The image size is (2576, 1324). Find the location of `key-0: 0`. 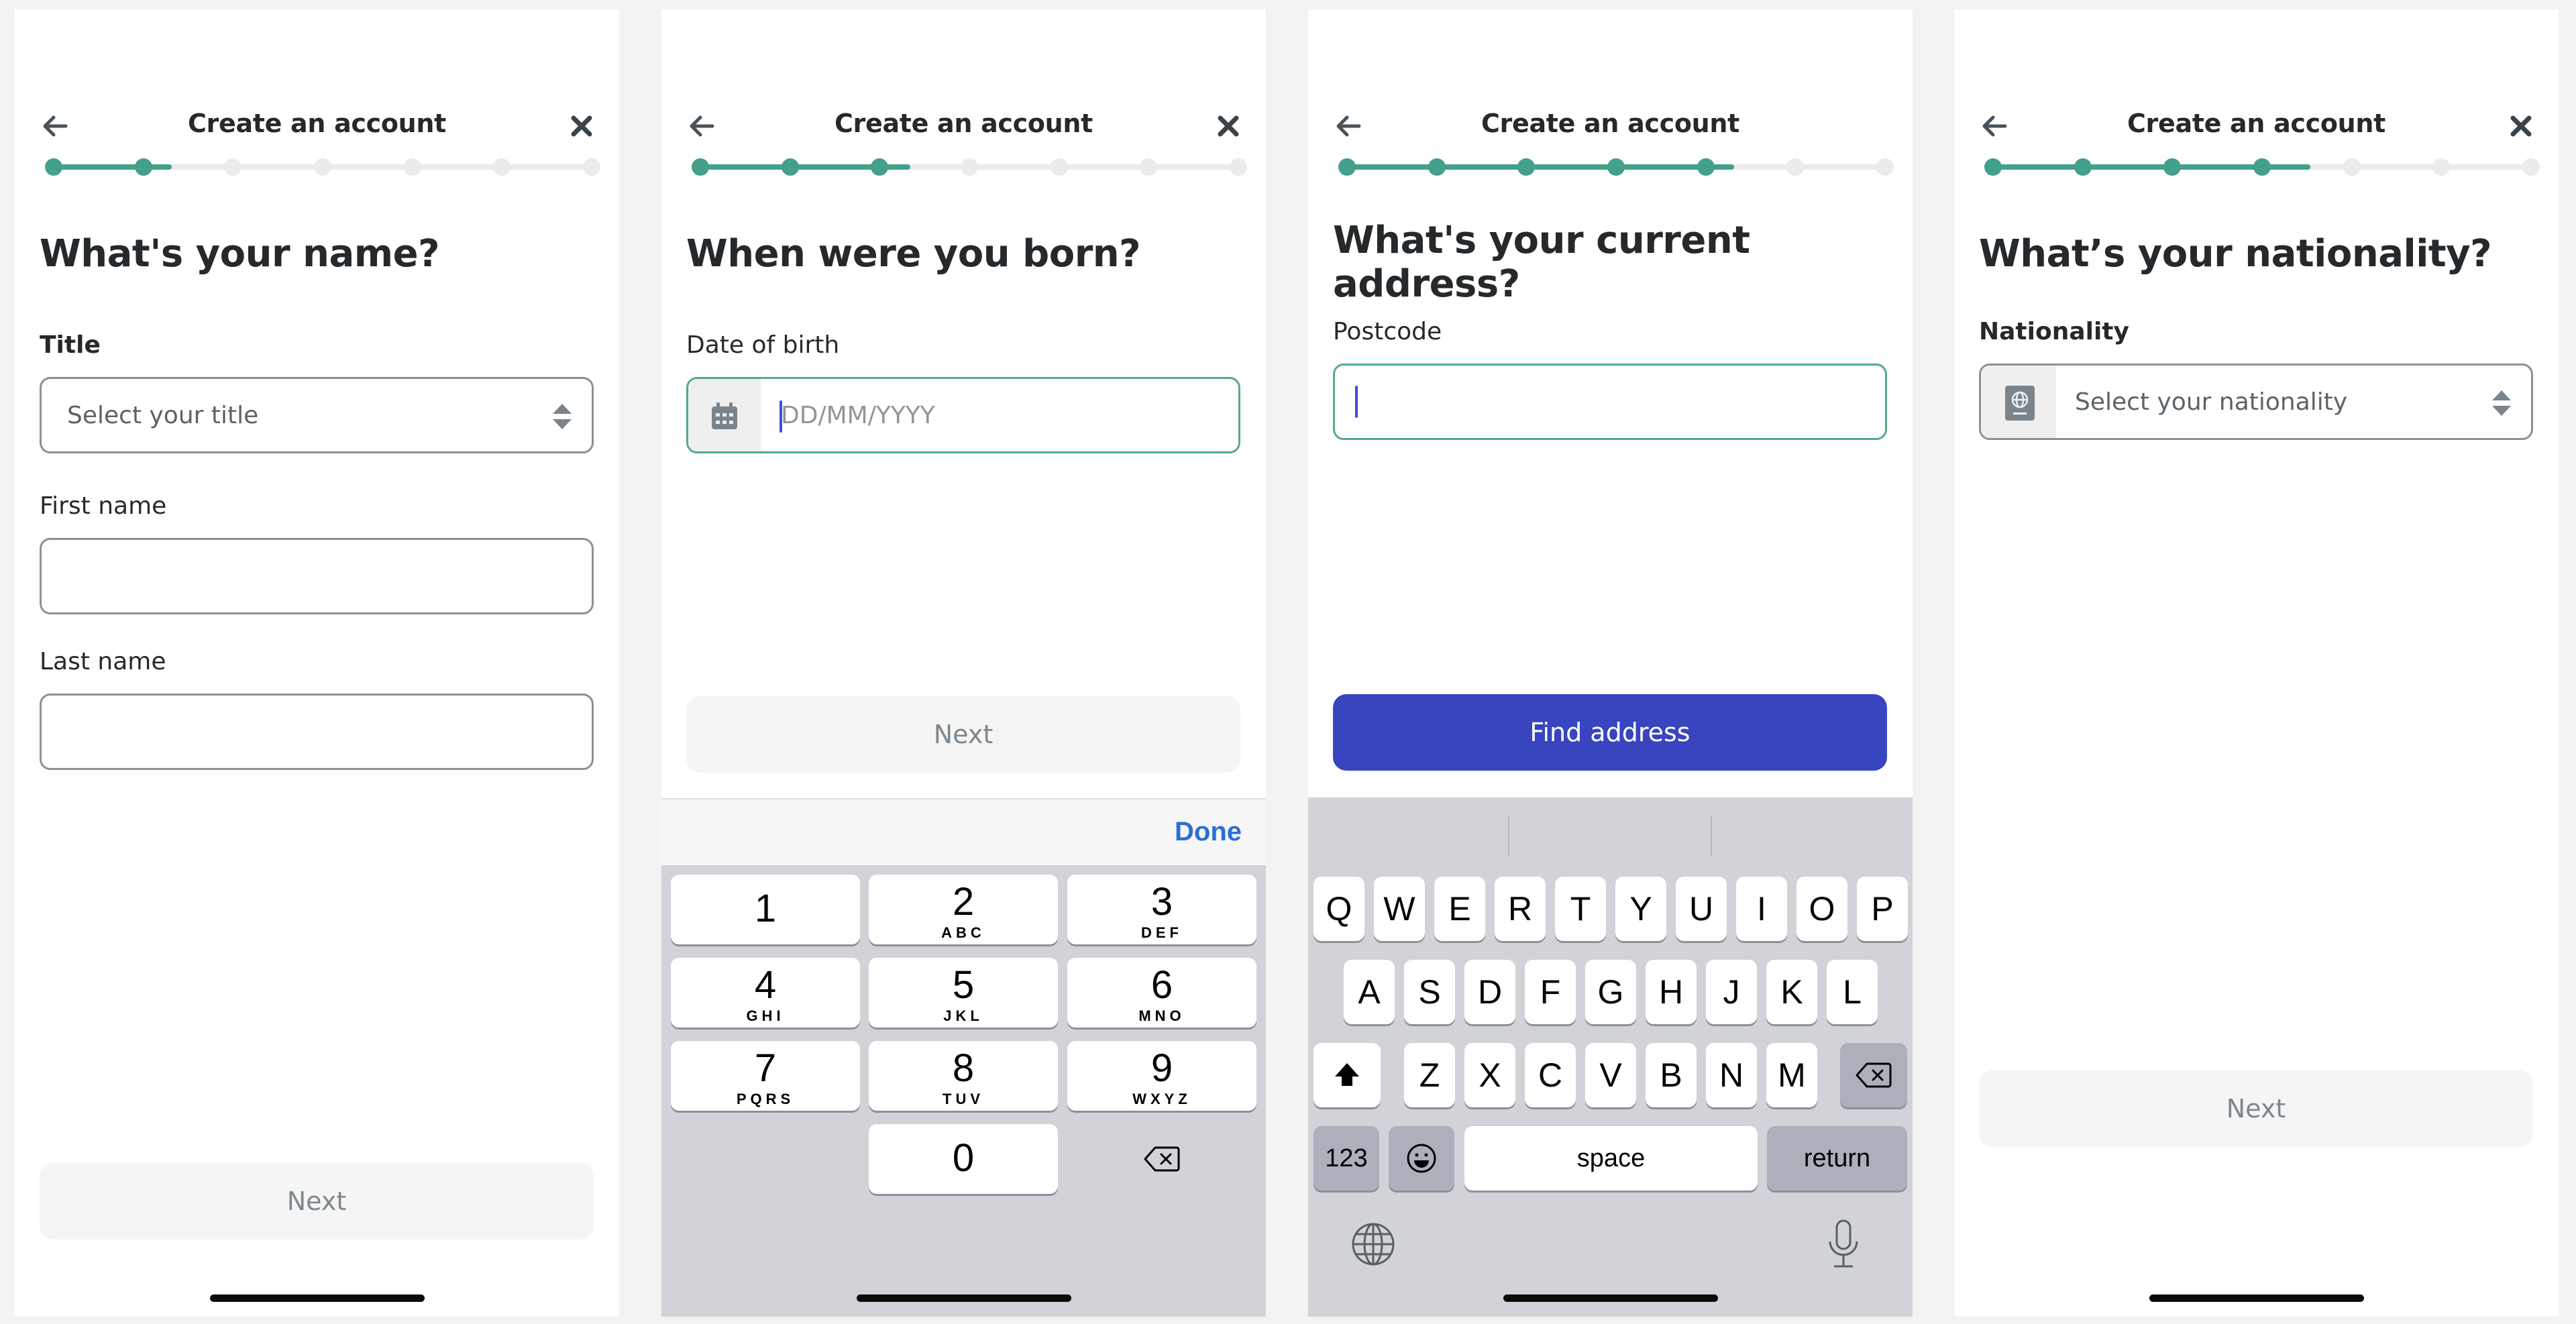

key-0: 0 is located at coordinates (963, 1159).